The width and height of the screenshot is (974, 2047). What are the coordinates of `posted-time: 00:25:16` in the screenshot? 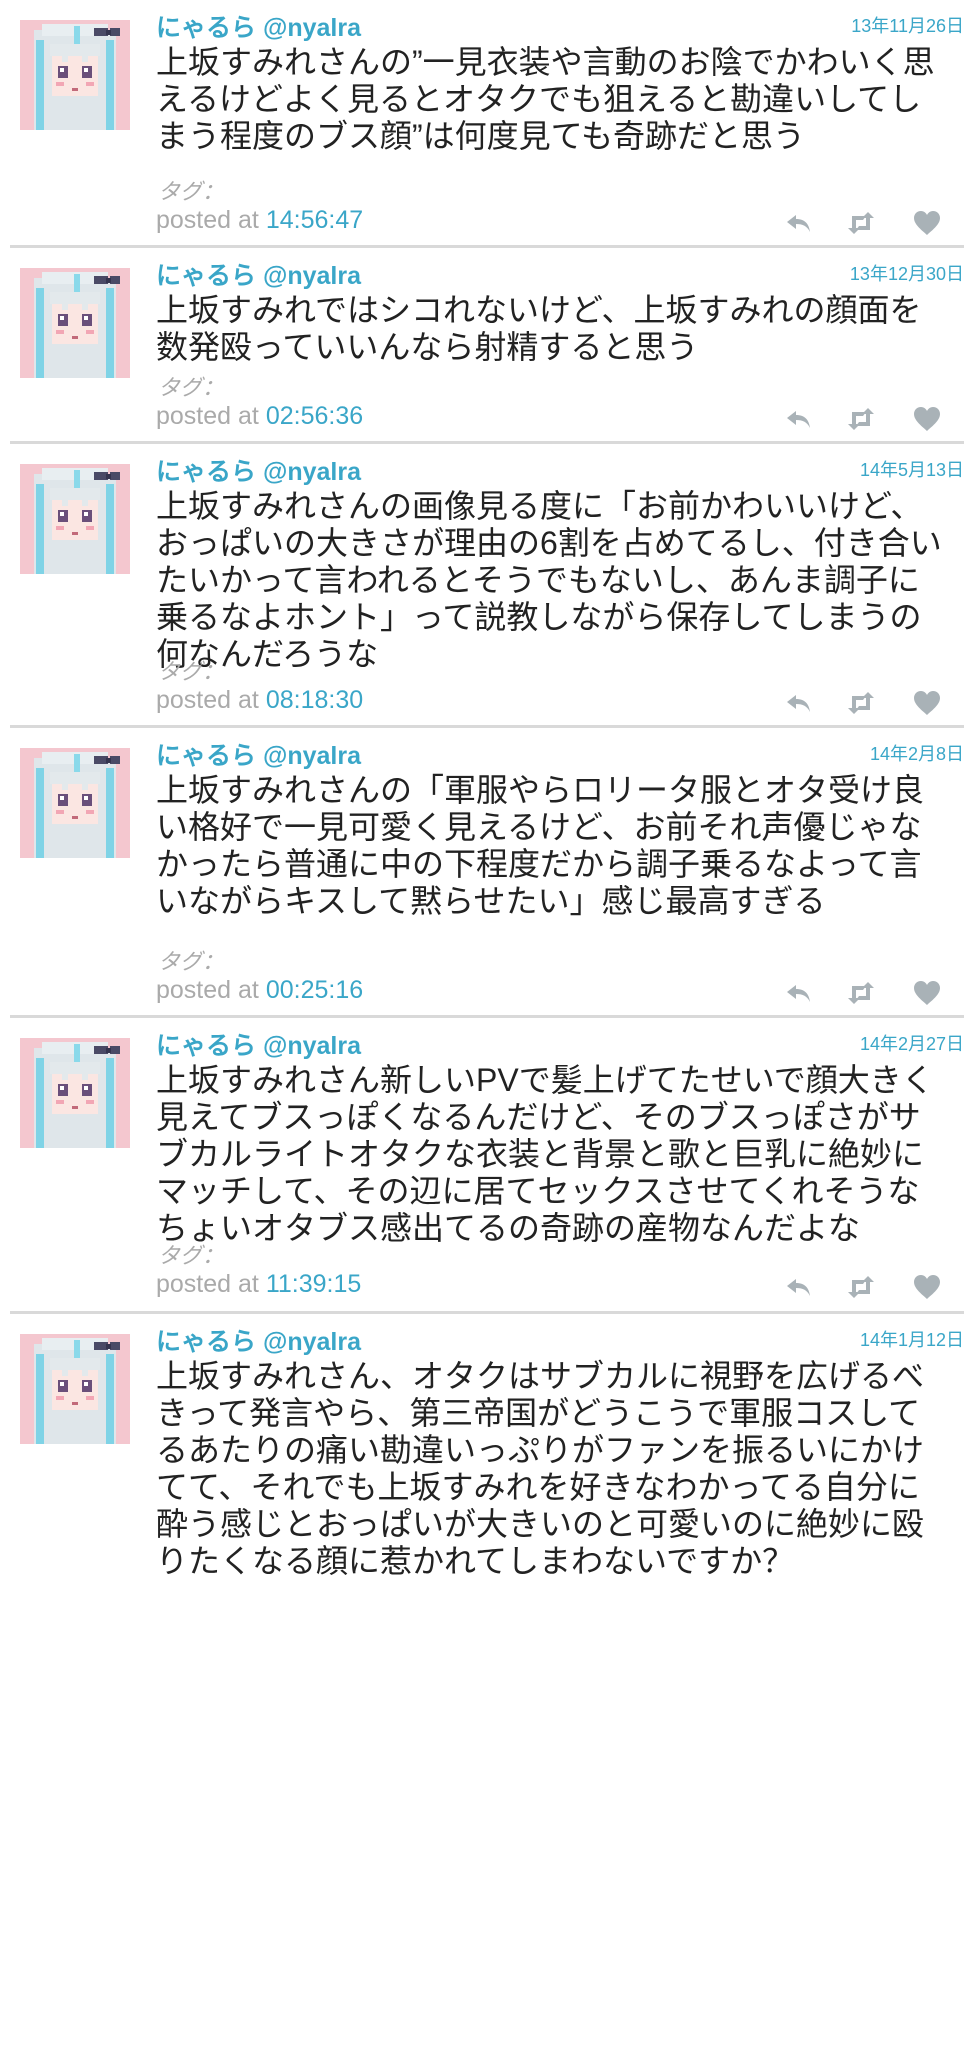 It's located at (314, 990).